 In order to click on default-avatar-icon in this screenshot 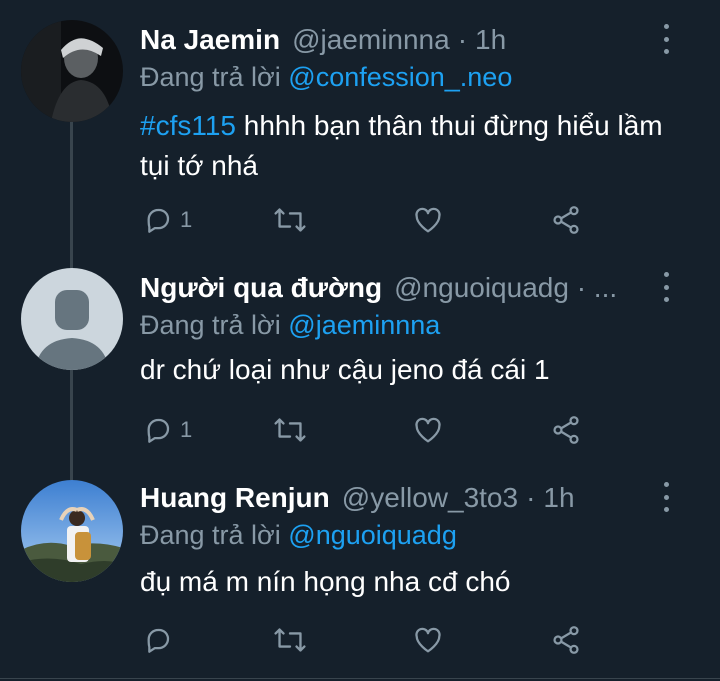, I will do `click(72, 319)`.